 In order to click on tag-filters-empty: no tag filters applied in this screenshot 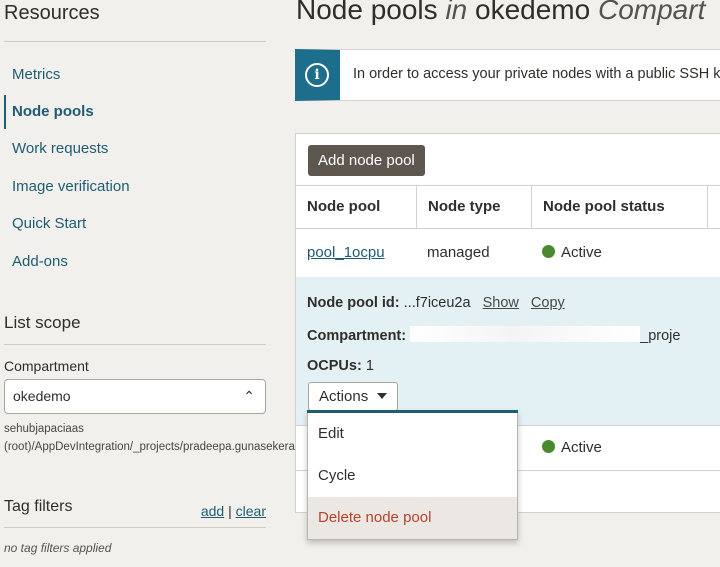, I will do `click(58, 548)`.